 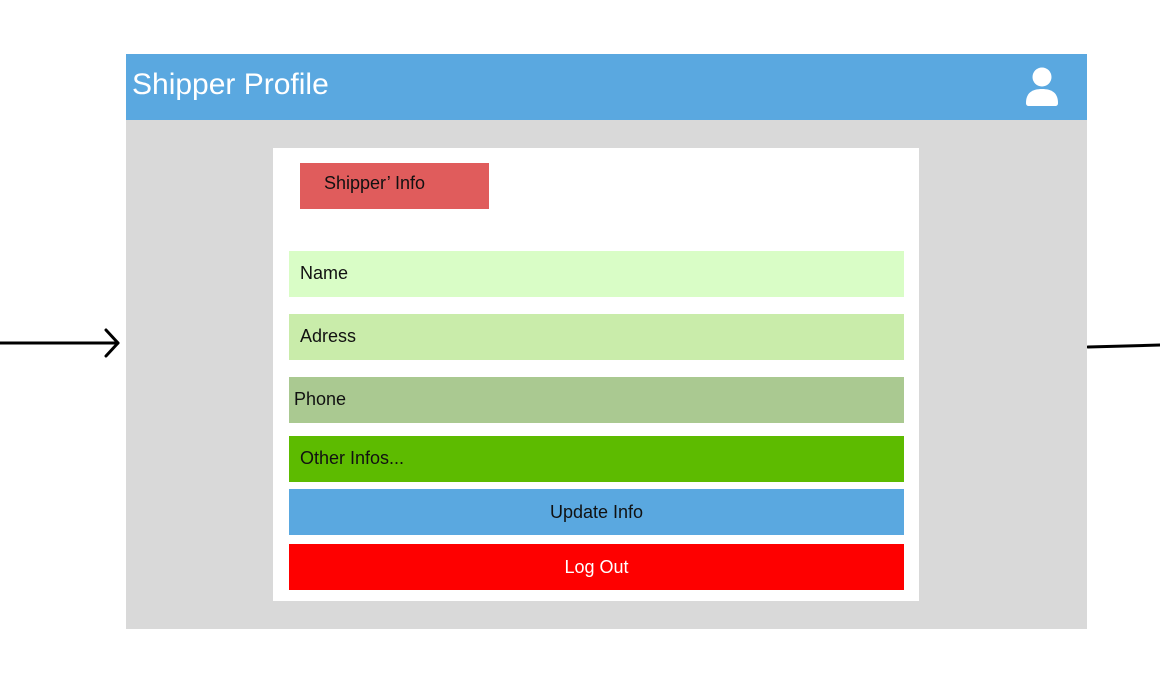 I want to click on section-label-shipper-info: Shipper’ Info, so click(x=394, y=186).